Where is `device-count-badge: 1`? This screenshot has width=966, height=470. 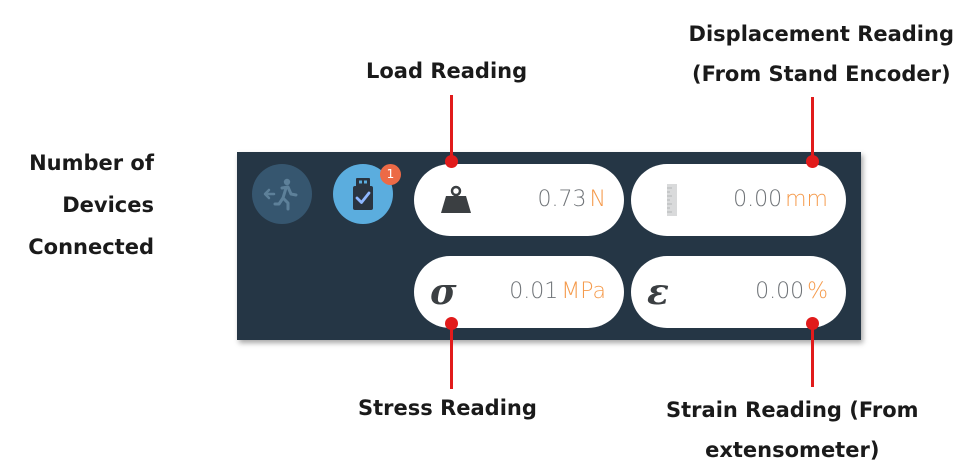 device-count-badge: 1 is located at coordinates (390, 174).